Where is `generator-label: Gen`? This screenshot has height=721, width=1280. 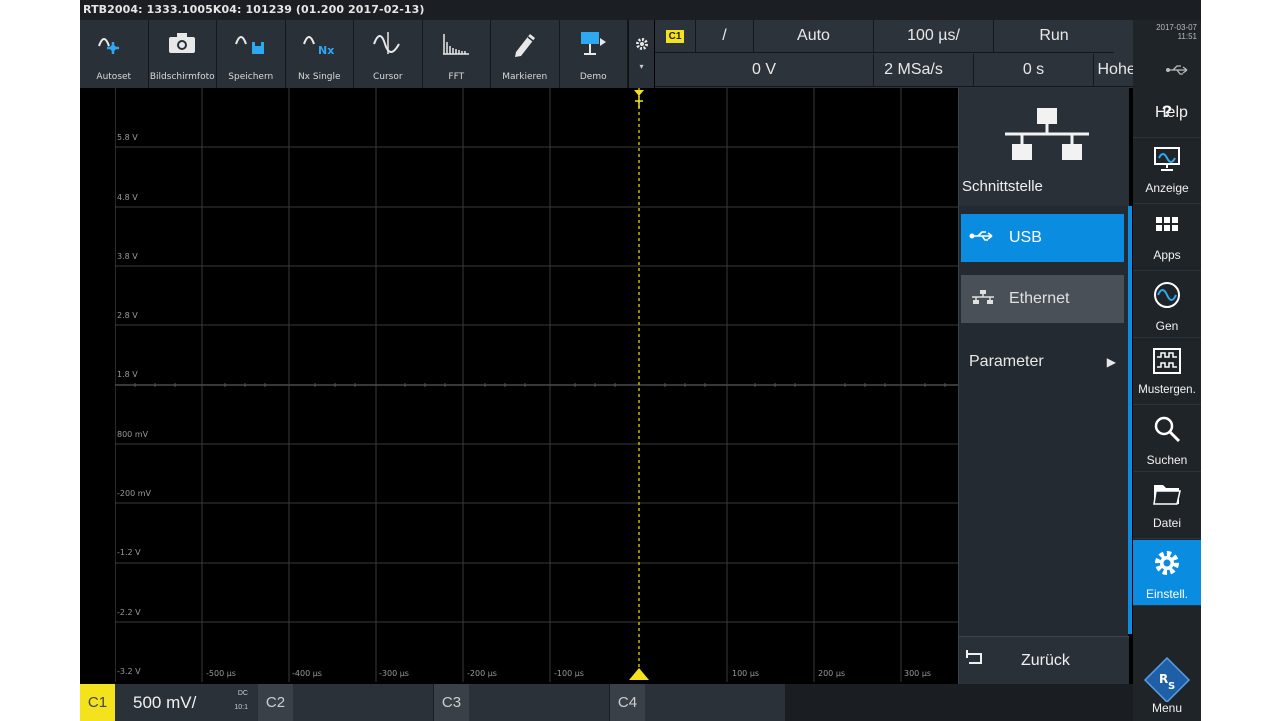 generator-label: Gen is located at coordinates (1167, 326).